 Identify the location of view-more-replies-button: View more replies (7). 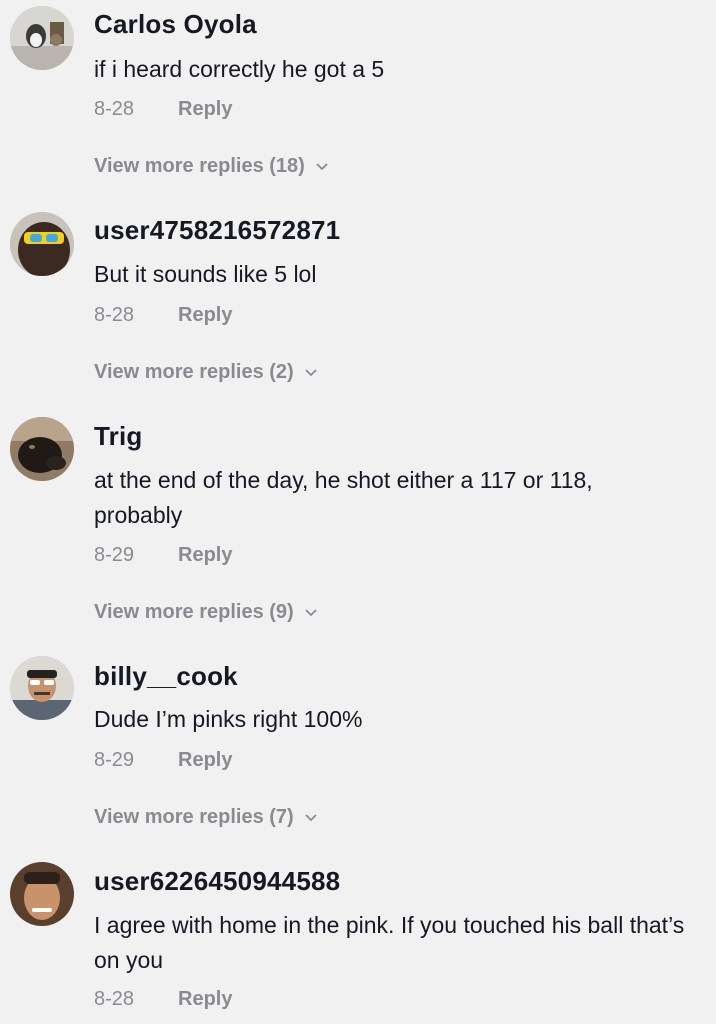
(206, 817).